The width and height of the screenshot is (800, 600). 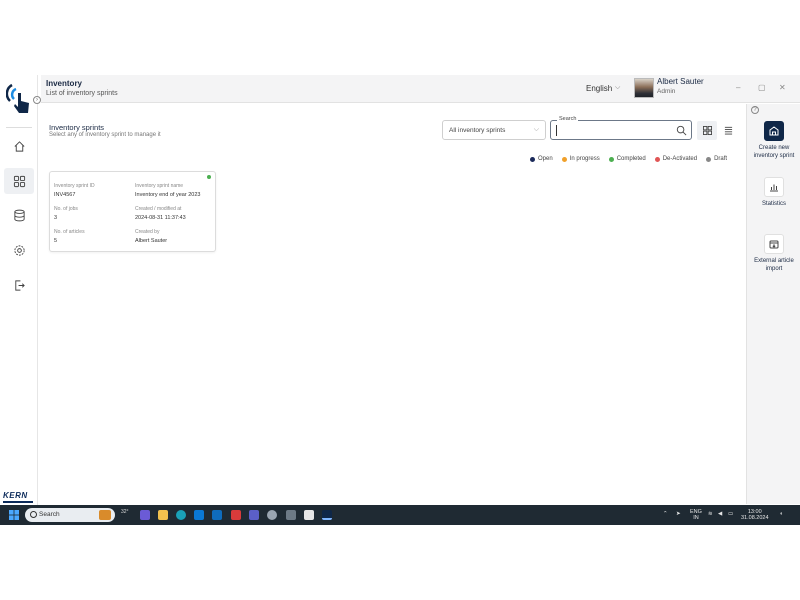 I want to click on legend-item-deactivated: De-Activated, so click(x=675, y=159).